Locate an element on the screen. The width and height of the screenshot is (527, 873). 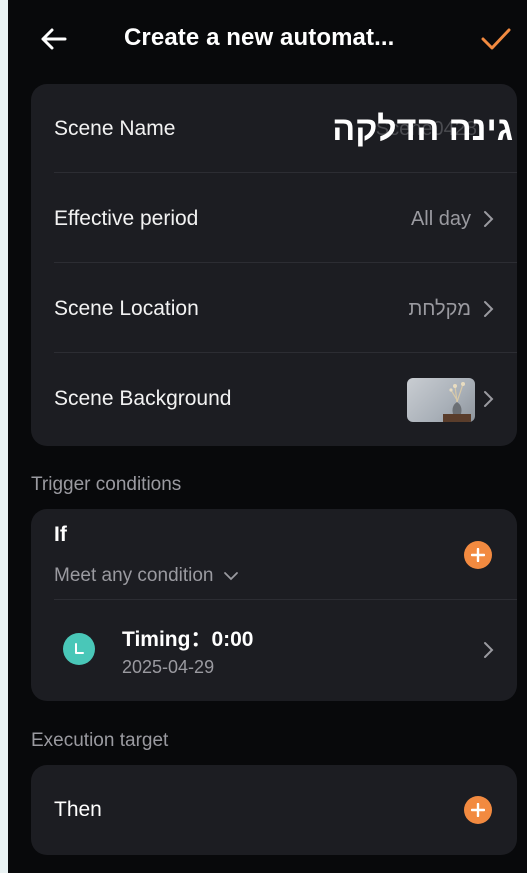
clock-icon is located at coordinates (79, 649).